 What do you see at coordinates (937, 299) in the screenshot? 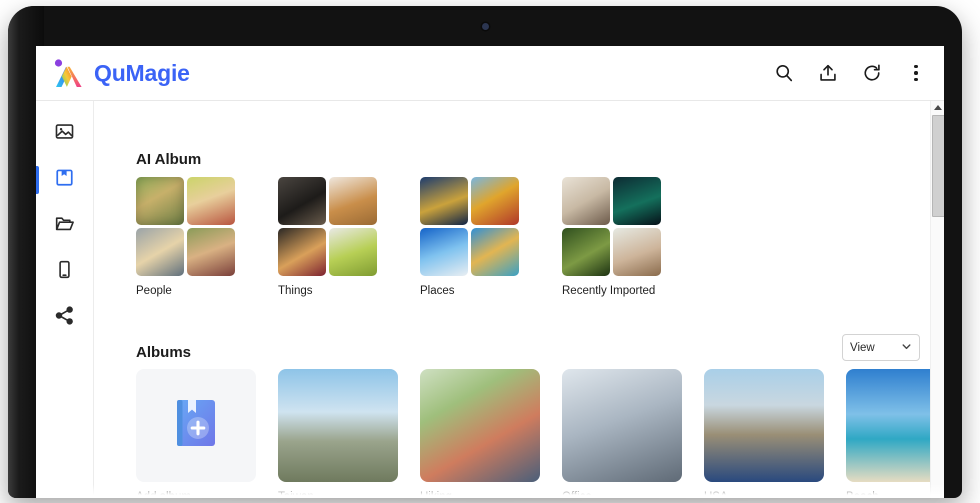
I see `vertical-scrollbar` at bounding box center [937, 299].